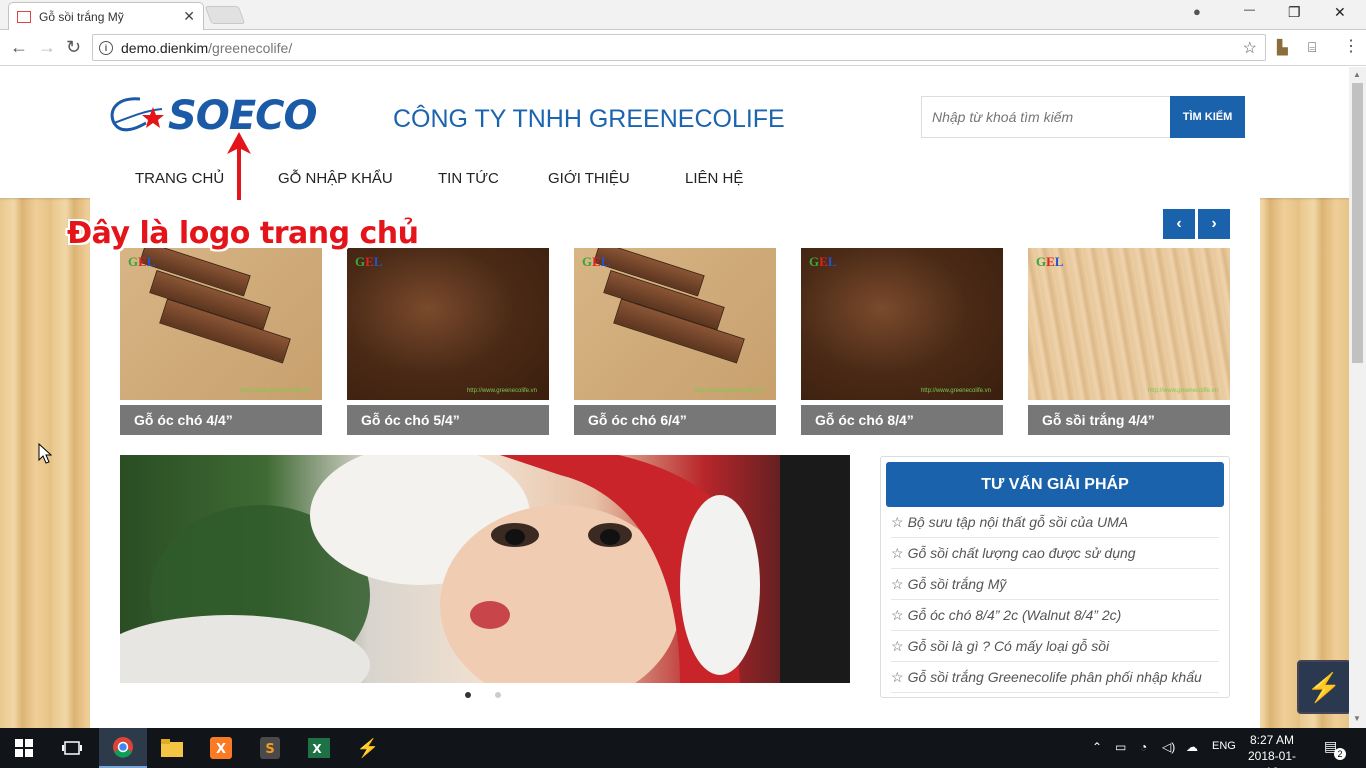 This screenshot has width=1366, height=768. I want to click on info-icon: i, so click(106, 47).